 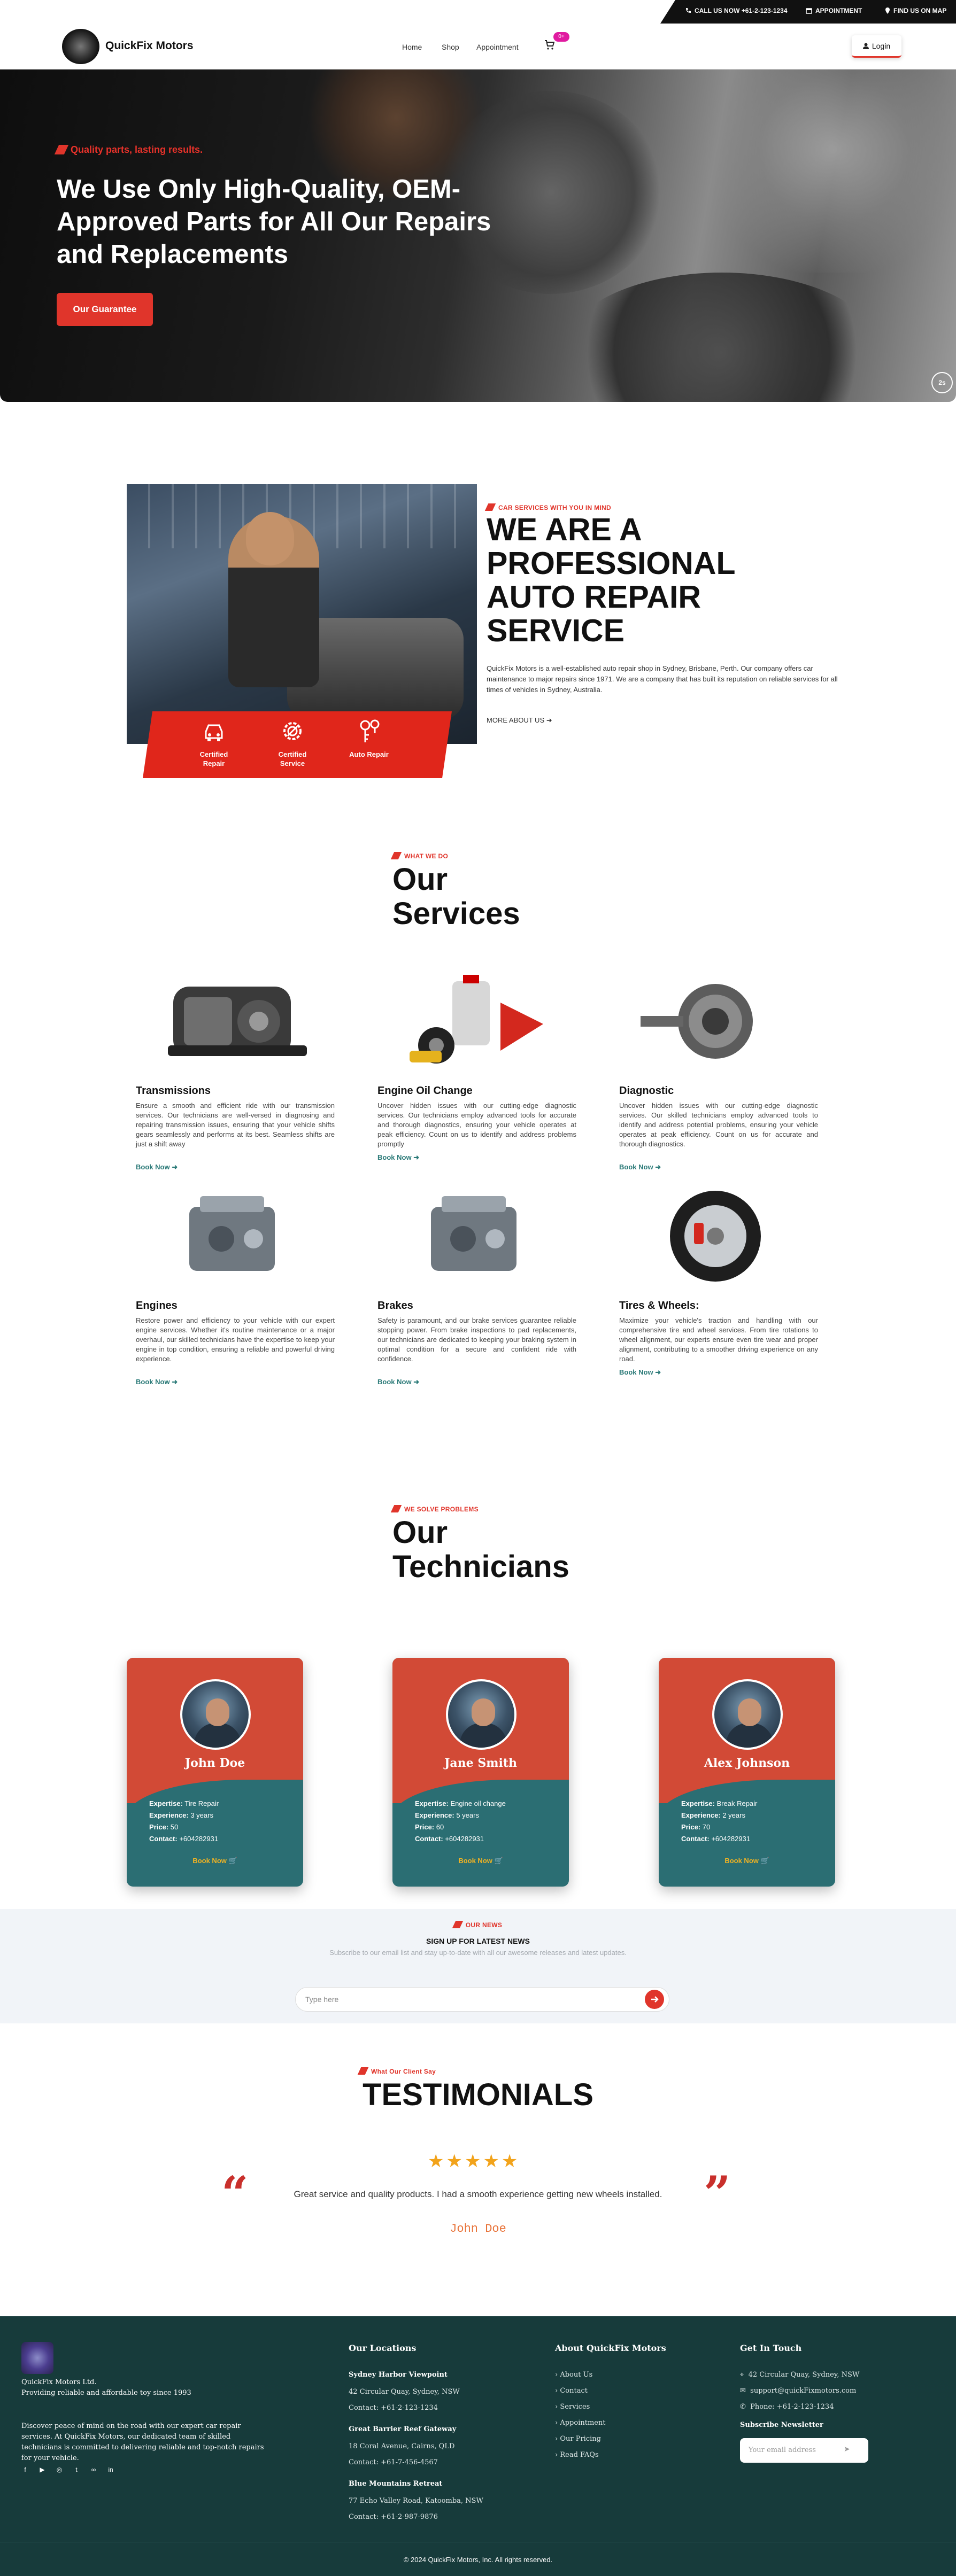 What do you see at coordinates (876, 46) in the screenshot?
I see `login-button: Login` at bounding box center [876, 46].